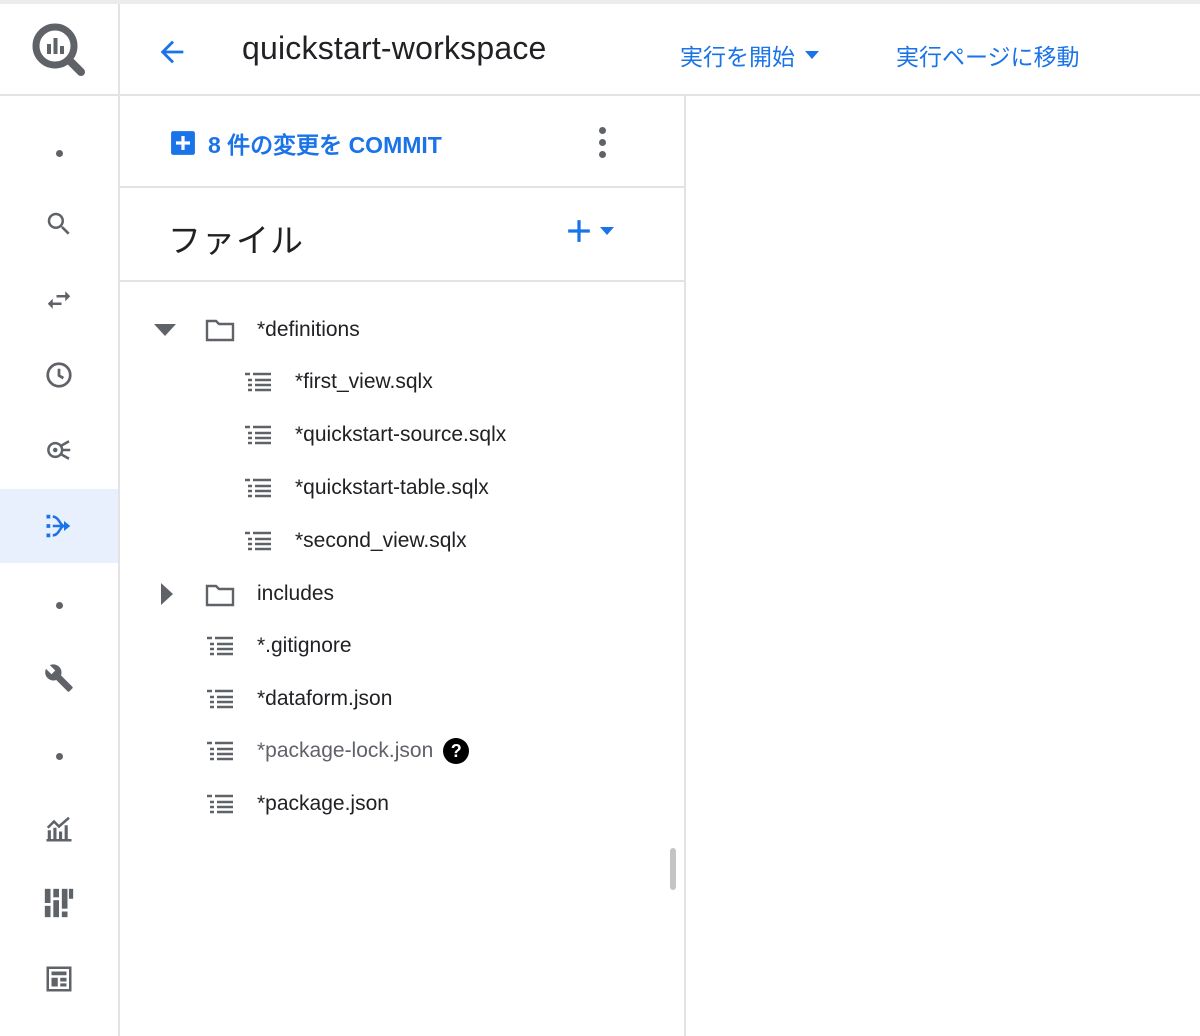 The height and width of the screenshot is (1036, 1200). What do you see at coordinates (325, 145) in the screenshot?
I see `commit-label: 8 件の変更を COMMIT` at bounding box center [325, 145].